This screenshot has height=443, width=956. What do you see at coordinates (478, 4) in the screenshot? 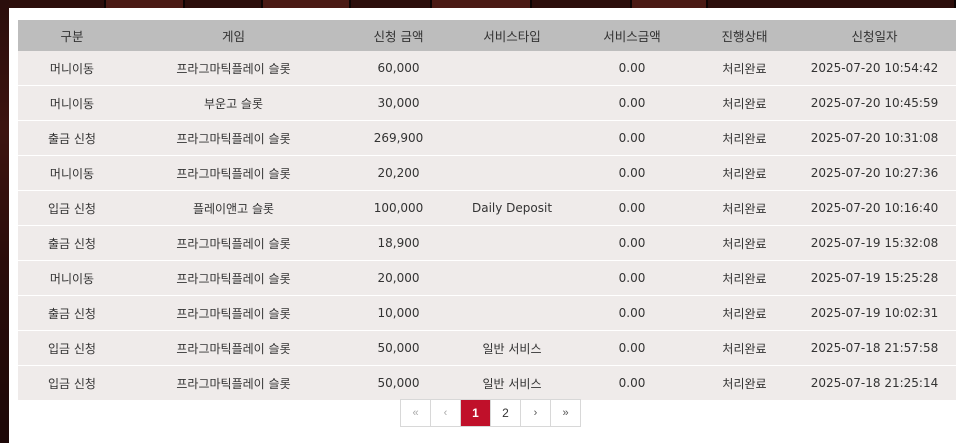
I see `top-banner-strip` at bounding box center [478, 4].